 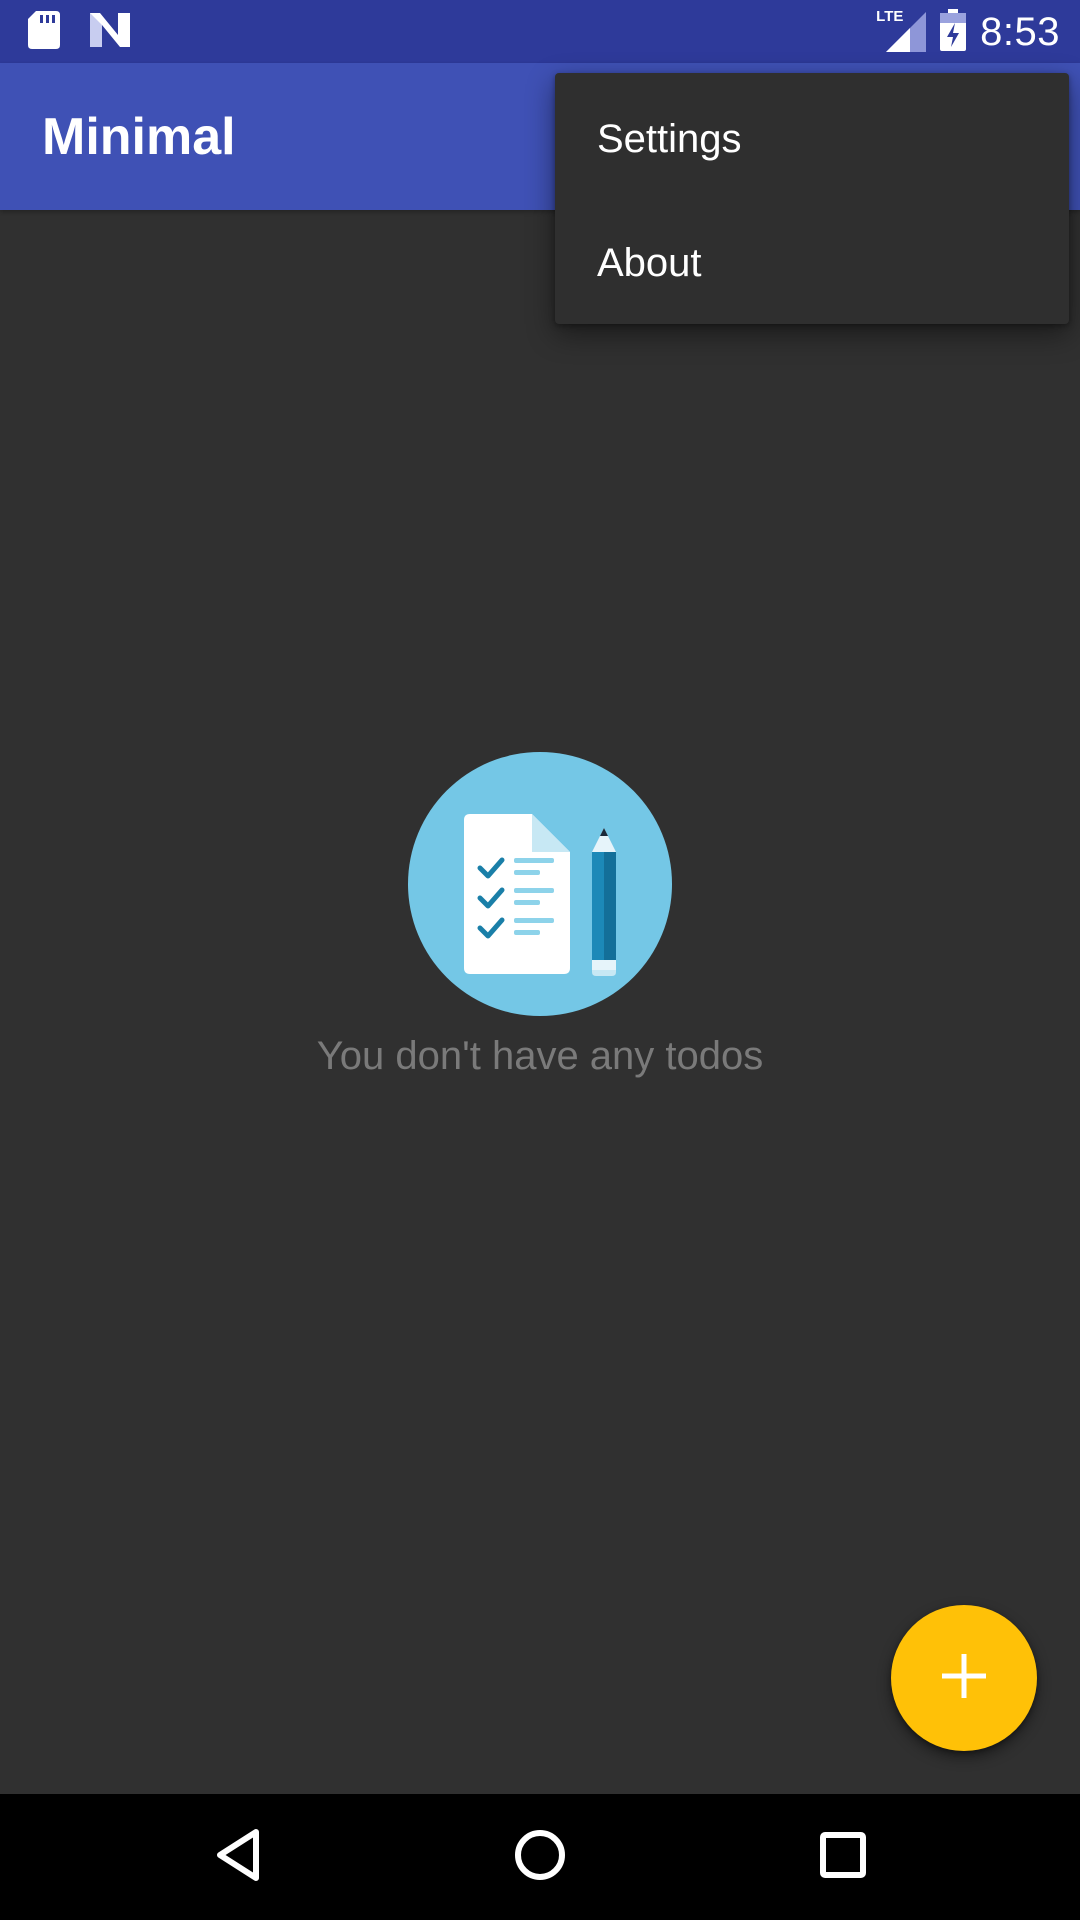 What do you see at coordinates (812, 139) in the screenshot?
I see `menu-item-settings: Settings` at bounding box center [812, 139].